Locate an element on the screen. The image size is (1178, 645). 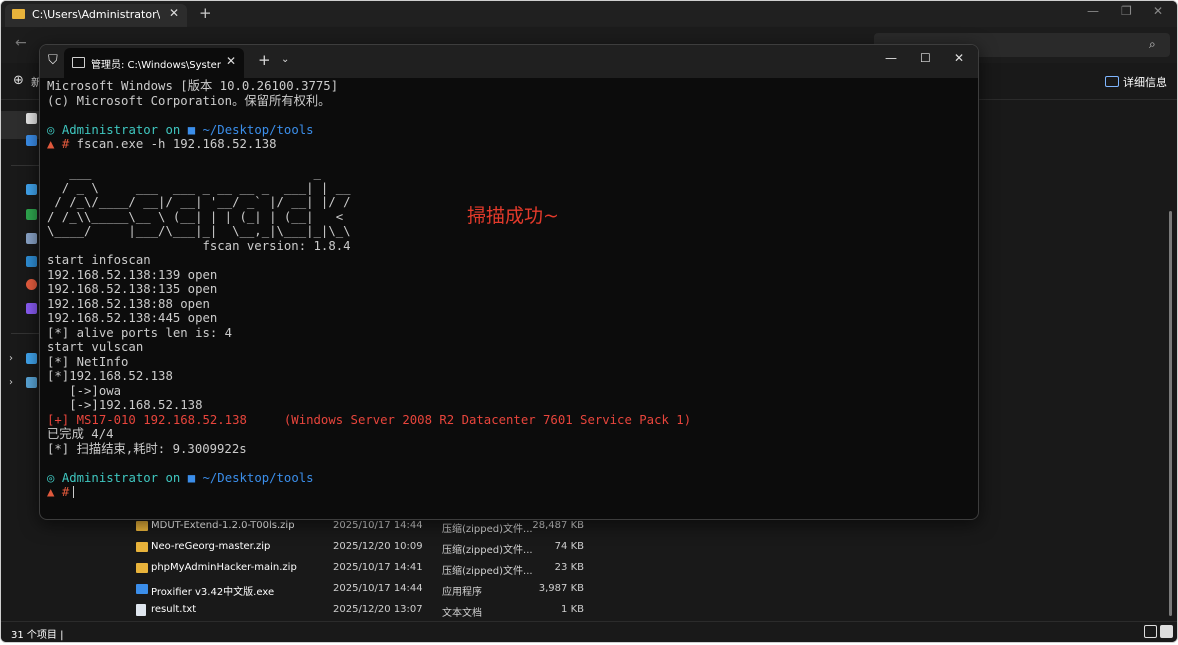
file-size: 23 KB is located at coordinates (569, 567).